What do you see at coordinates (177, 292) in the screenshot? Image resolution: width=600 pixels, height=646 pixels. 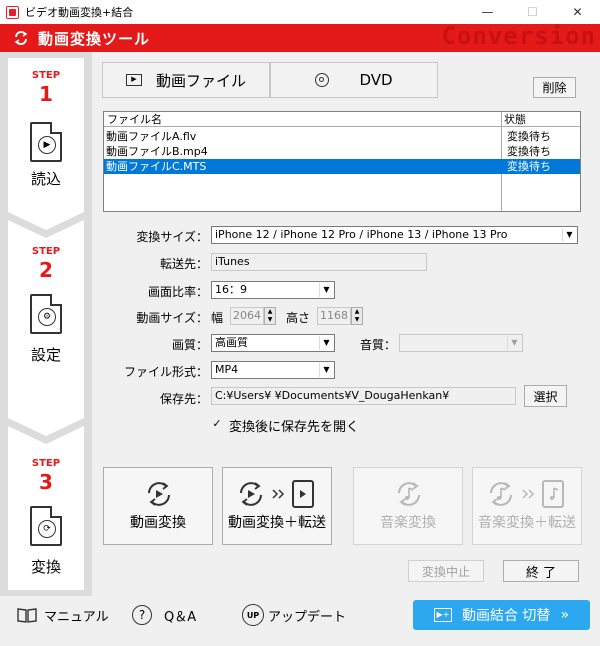 I see `aspect-label: 画面比率：` at bounding box center [177, 292].